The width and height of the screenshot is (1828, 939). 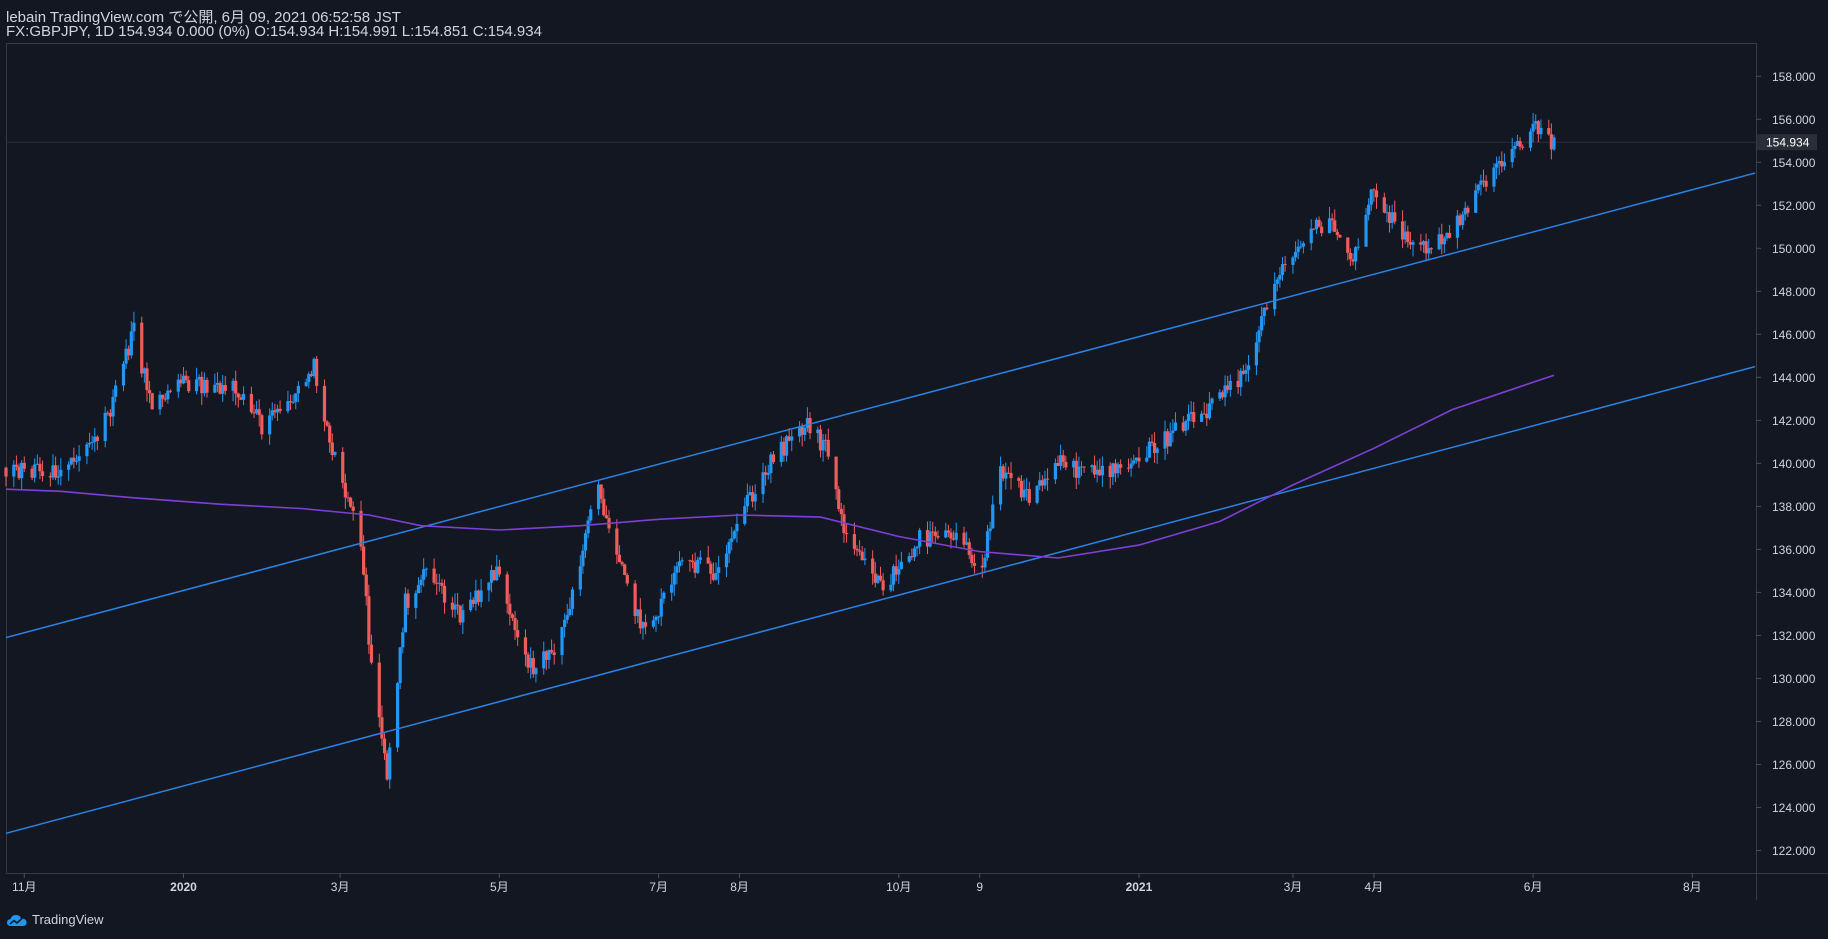 I want to click on y-tick-label: 132.000, so click(x=1794, y=636).